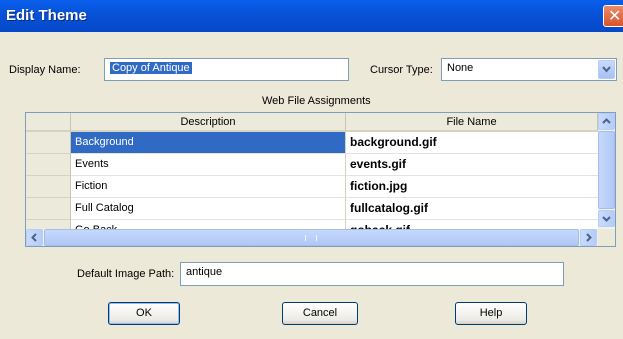 The image size is (623, 339). What do you see at coordinates (401, 70) in the screenshot?
I see `cursor-type-label: Cursor Type:` at bounding box center [401, 70].